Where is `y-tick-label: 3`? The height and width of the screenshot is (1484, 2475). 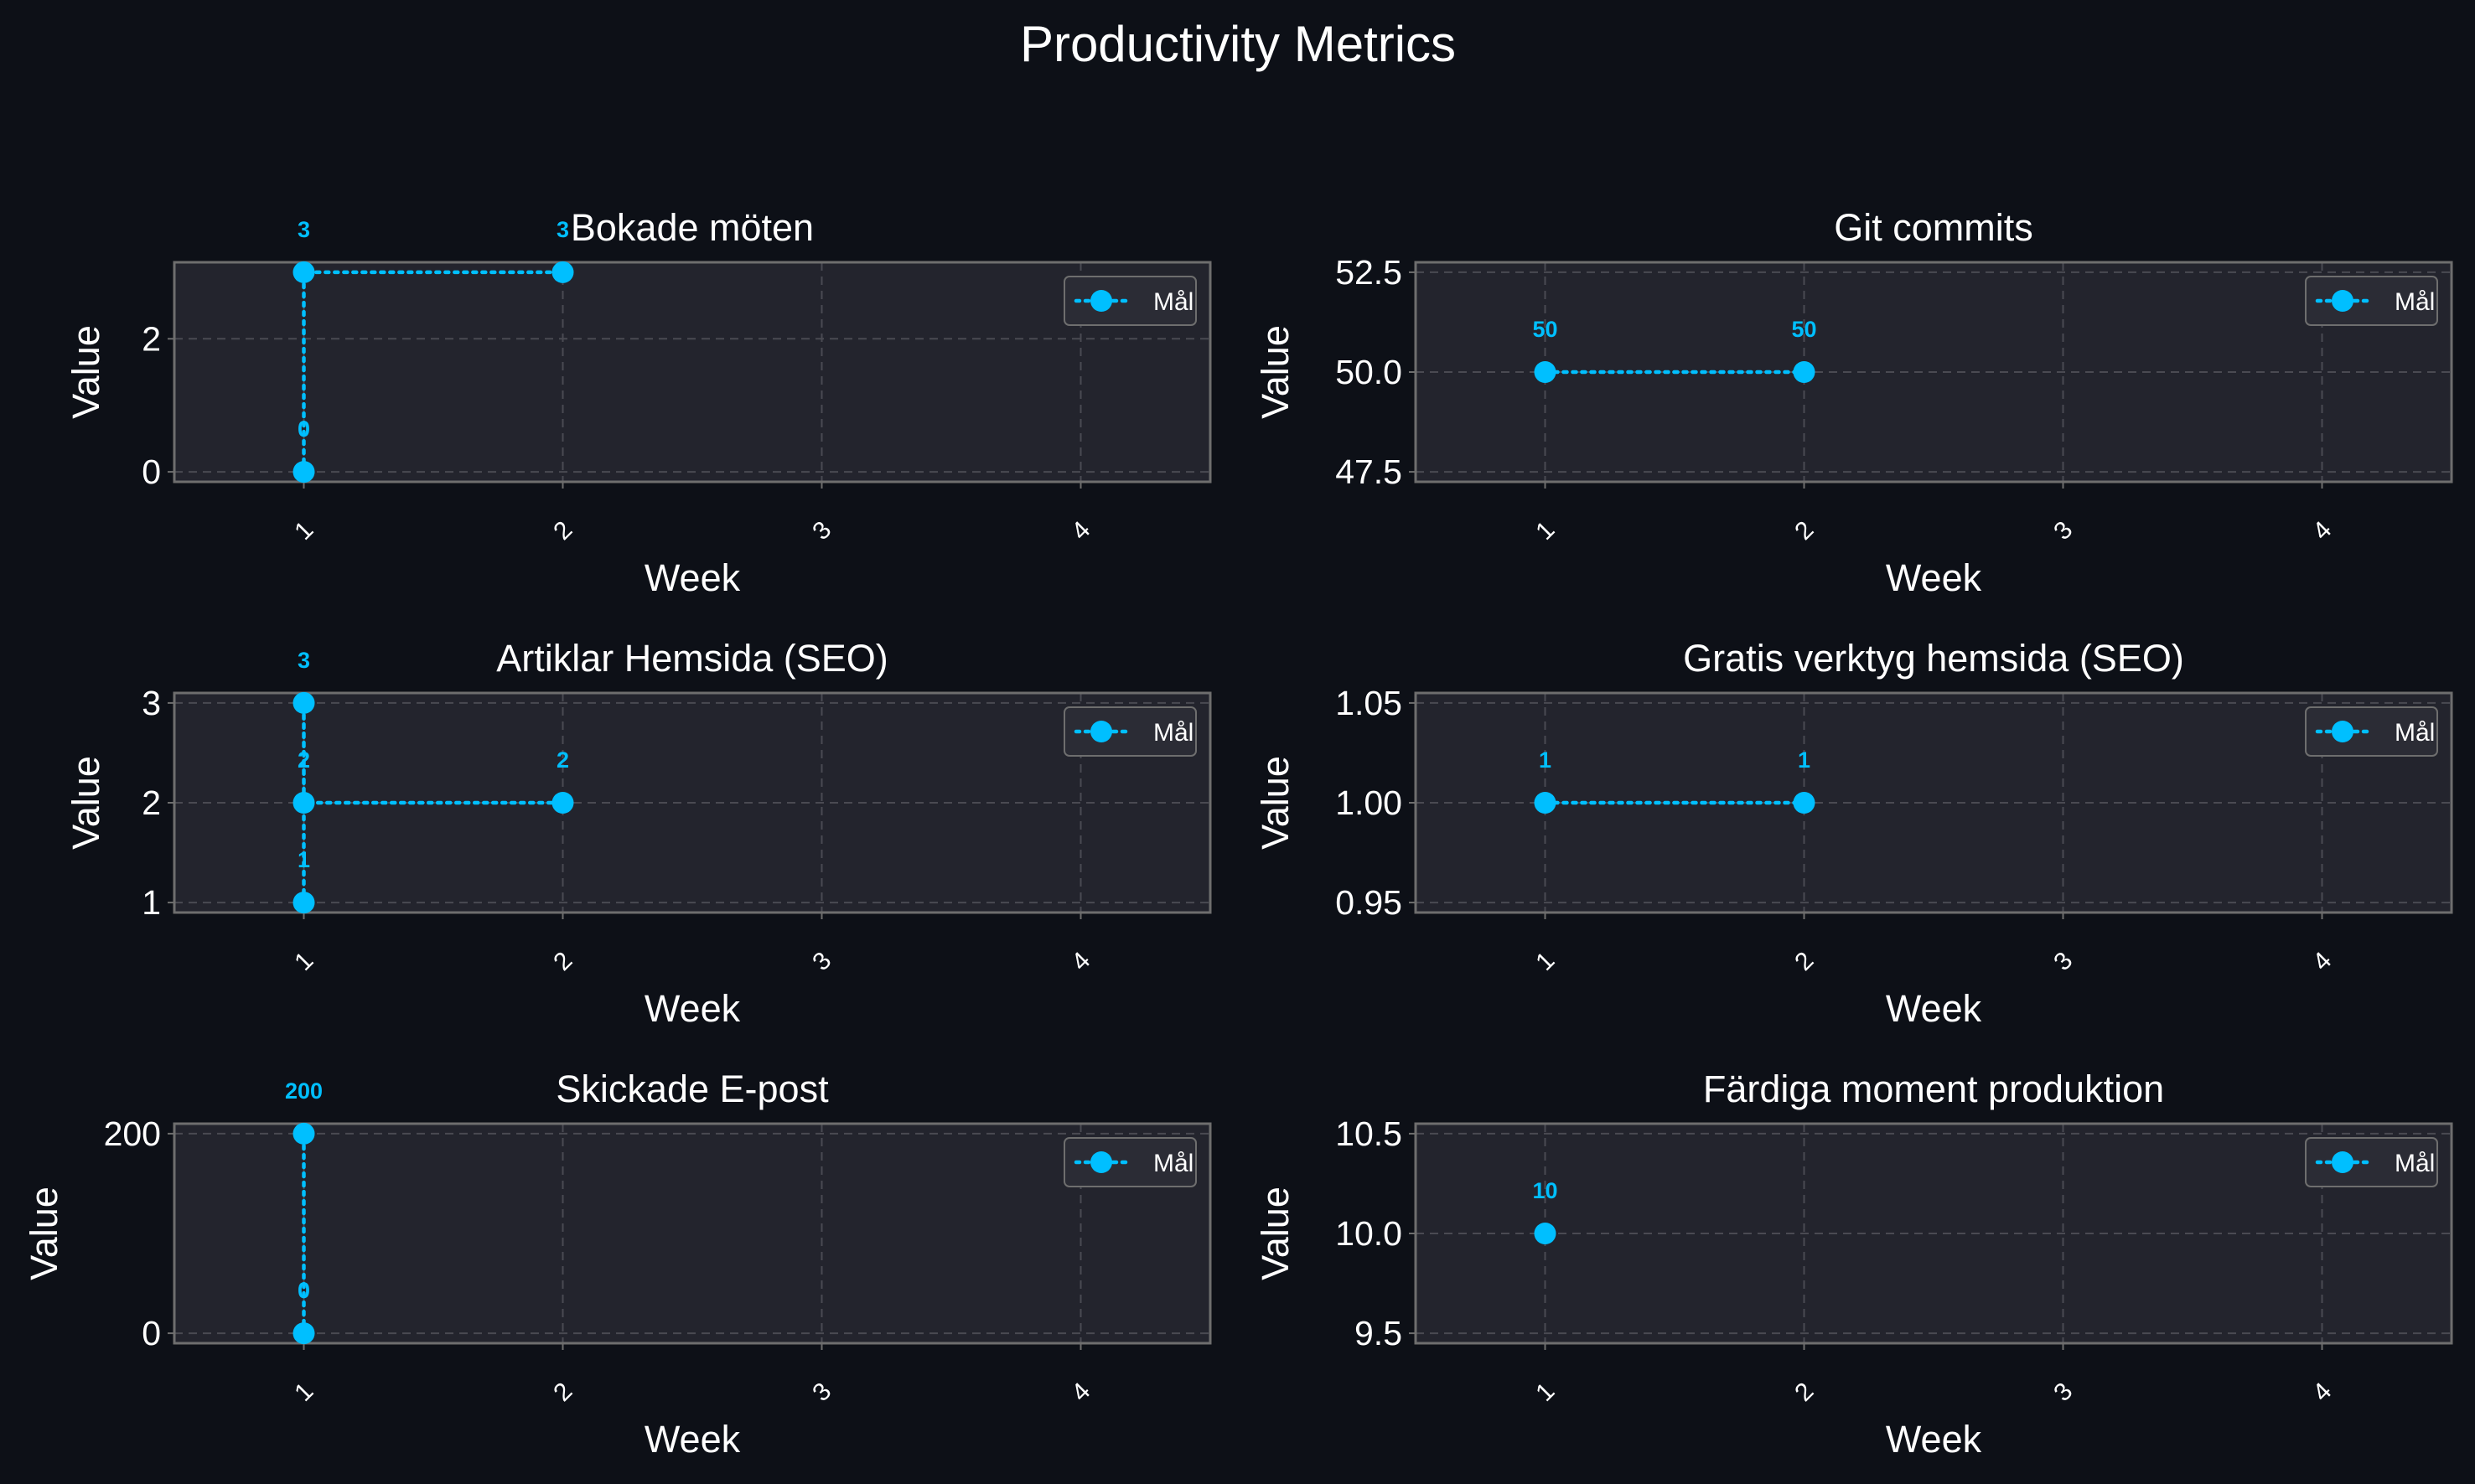 y-tick-label: 3 is located at coordinates (151, 703).